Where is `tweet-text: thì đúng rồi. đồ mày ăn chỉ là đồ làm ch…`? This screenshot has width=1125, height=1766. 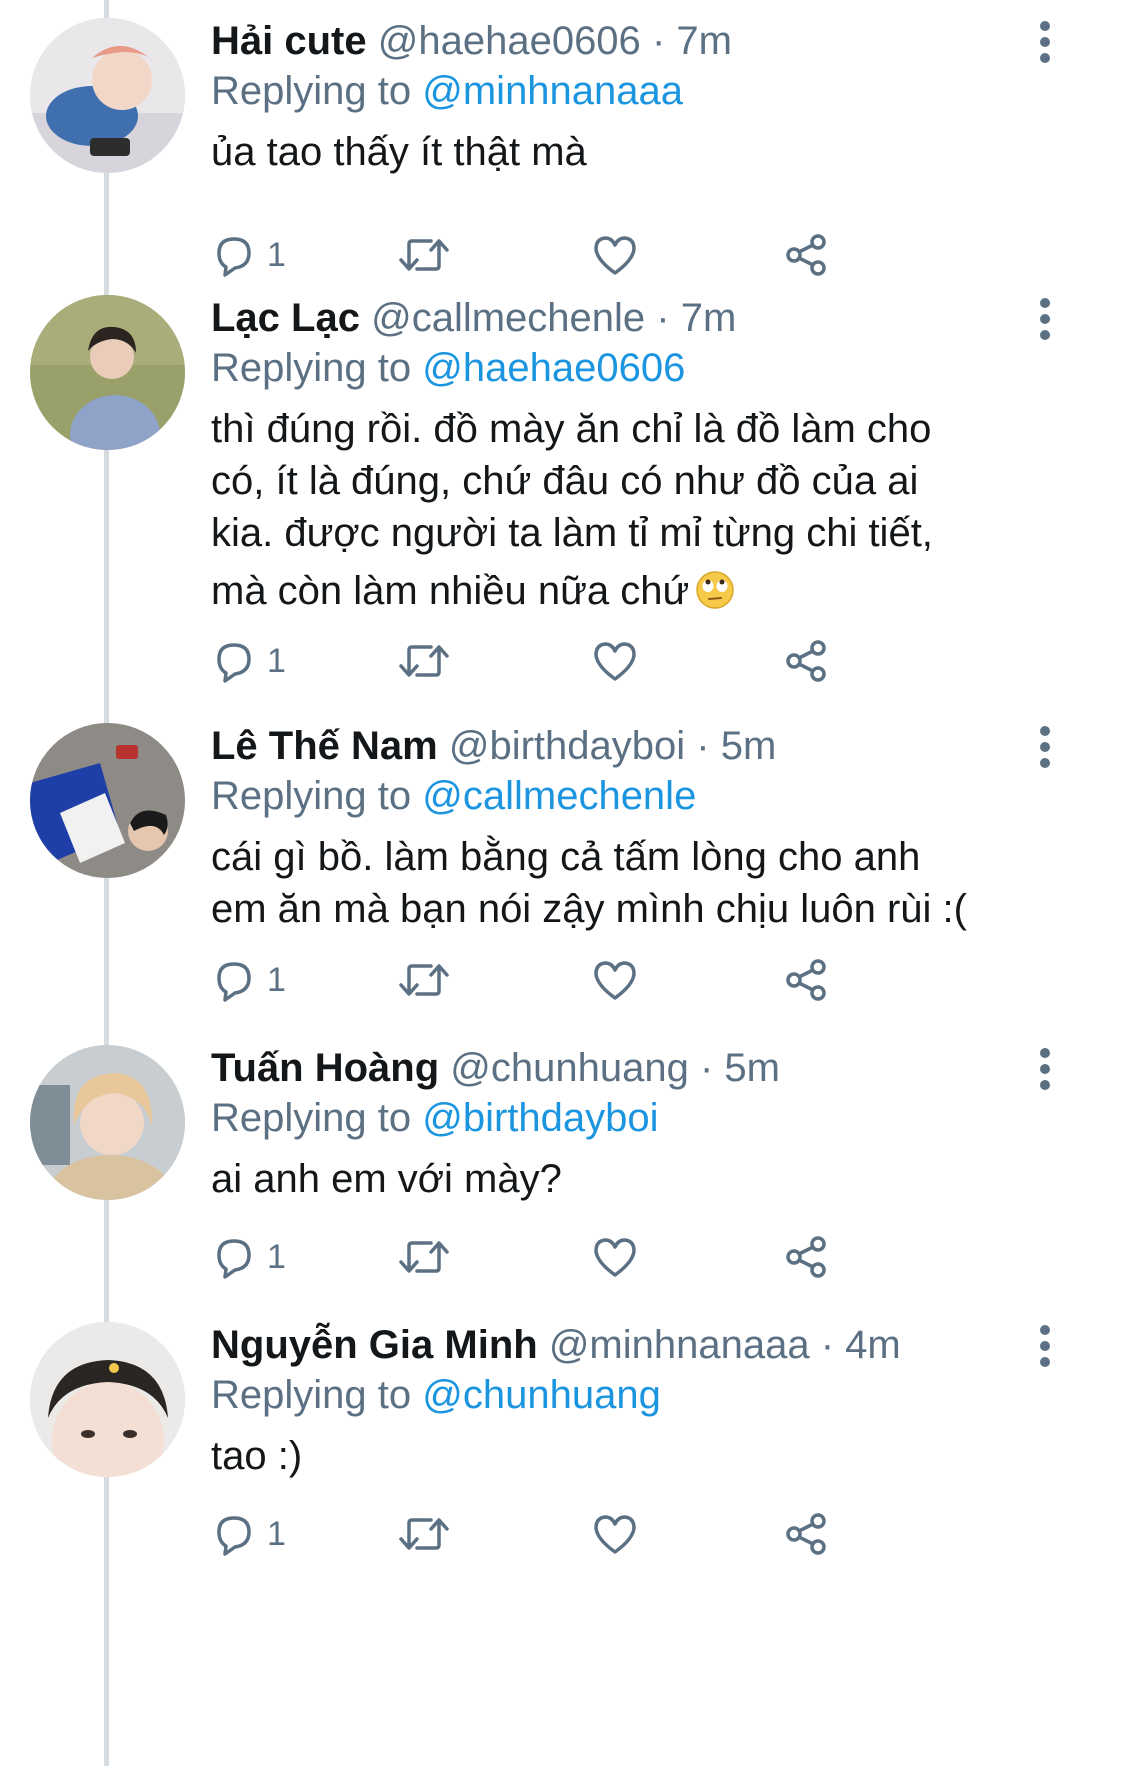 tweet-text: thì đúng rồi. đồ mày ăn chỉ là đồ làm ch… is located at coordinates (626, 510).